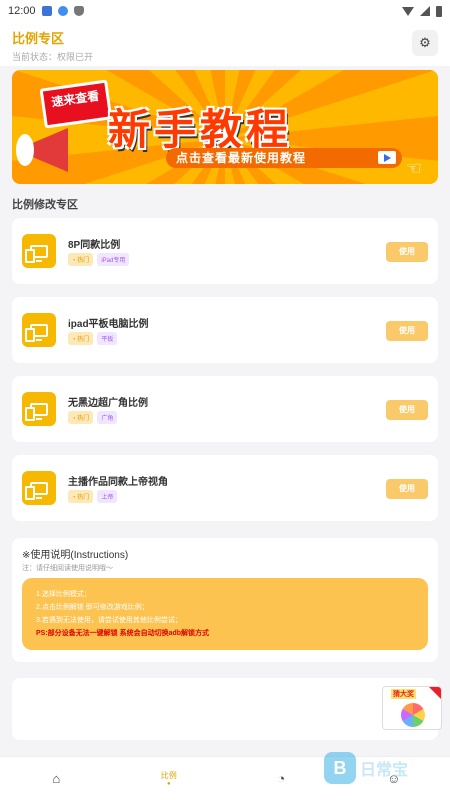  I want to click on ratio-card: ipad平板电脑比例 热门 平板 使用, so click(225, 330).